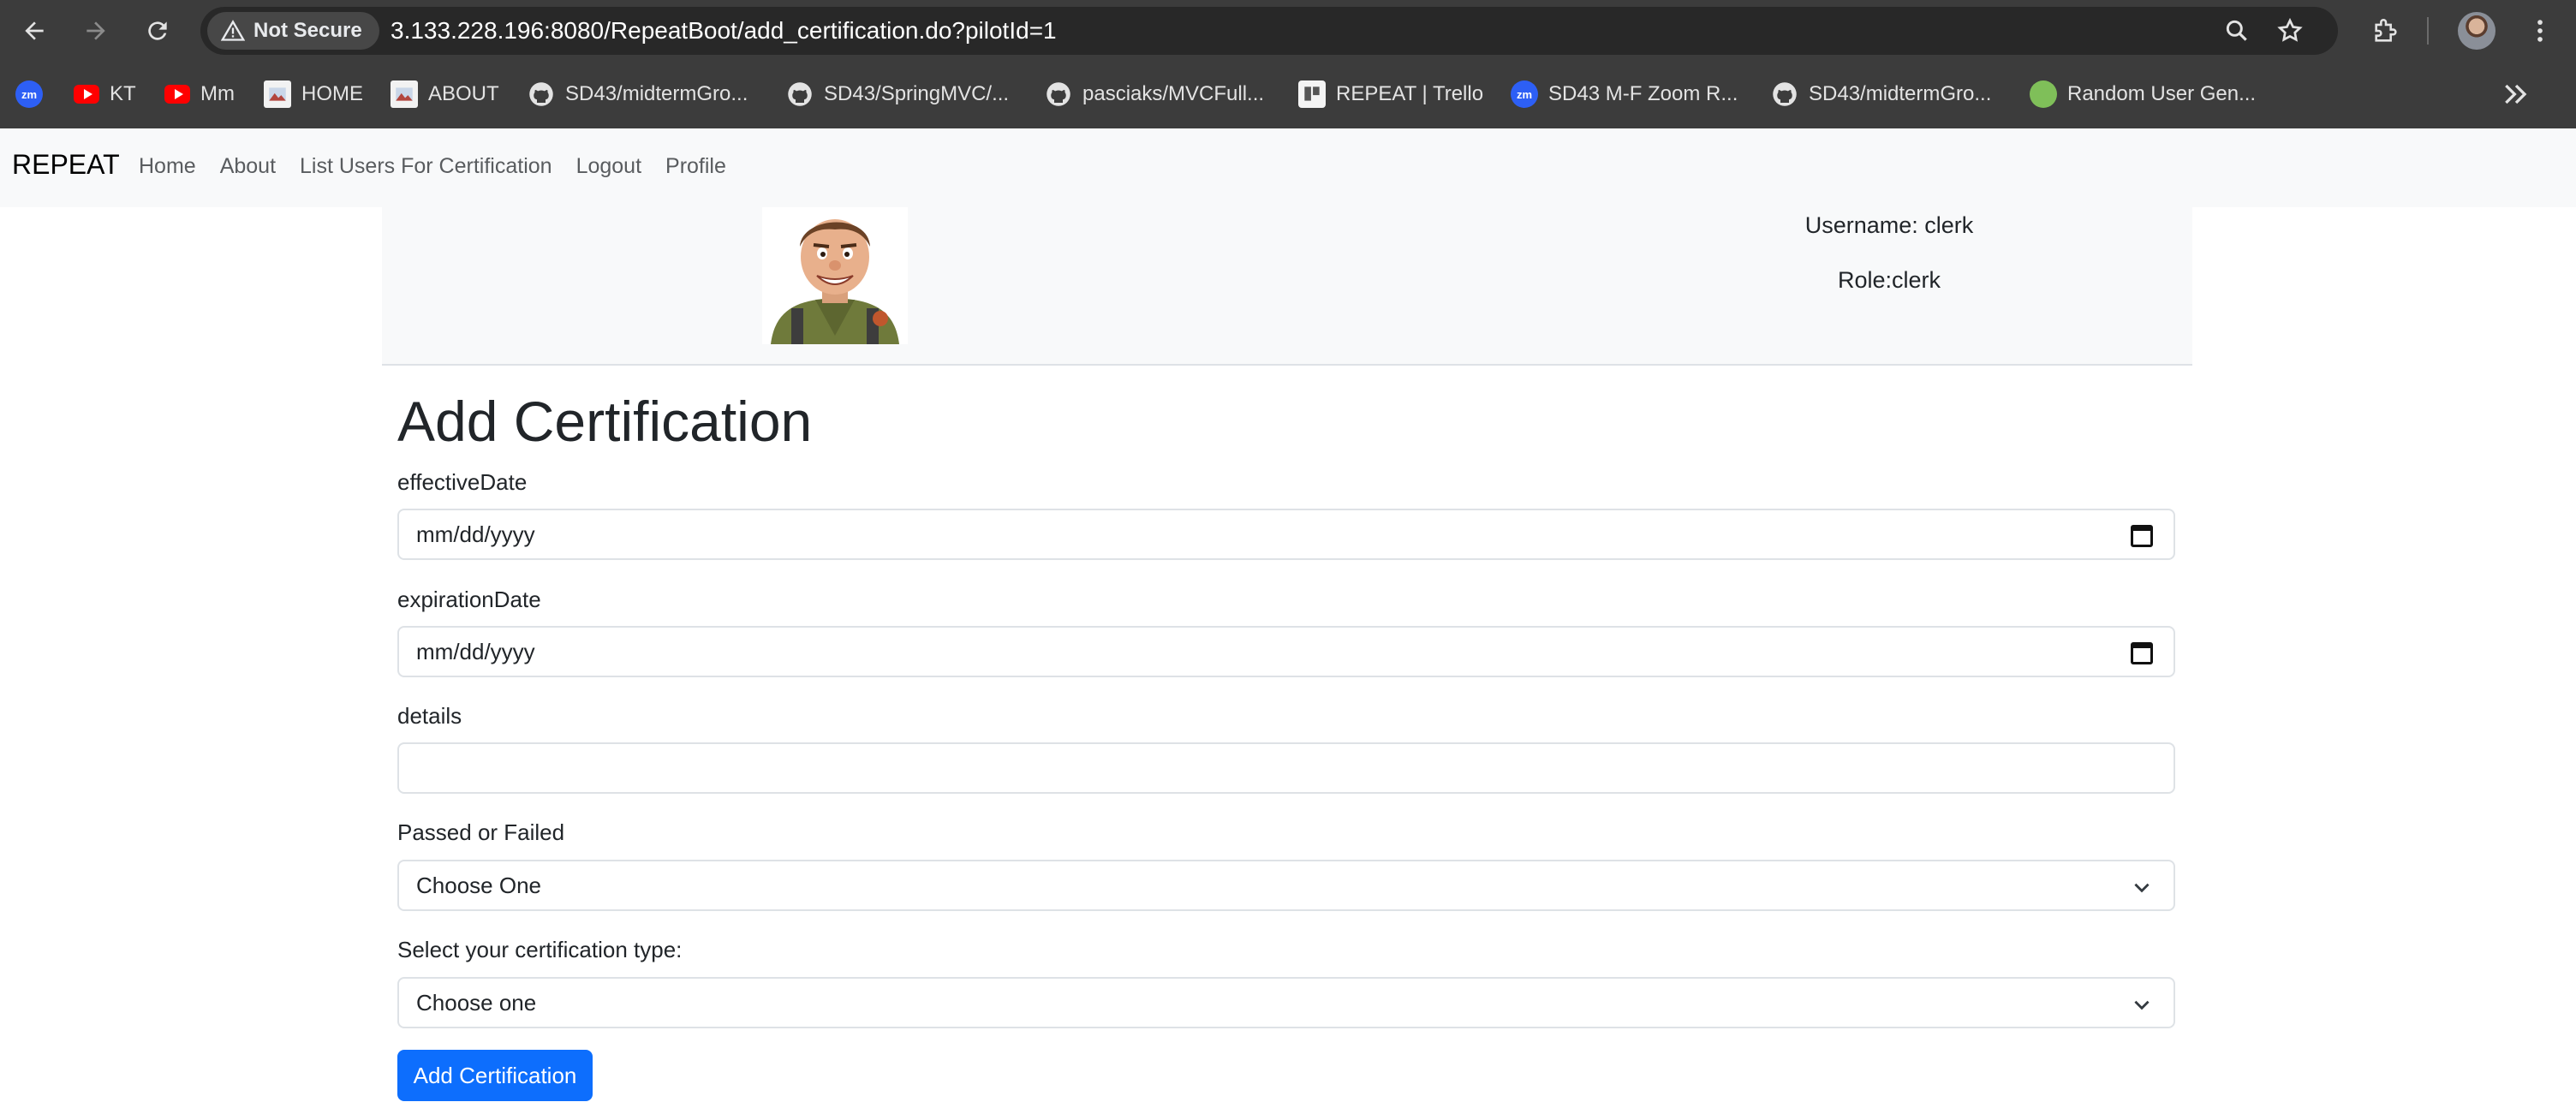  I want to click on bookmark-zoom: zm, so click(29, 94).